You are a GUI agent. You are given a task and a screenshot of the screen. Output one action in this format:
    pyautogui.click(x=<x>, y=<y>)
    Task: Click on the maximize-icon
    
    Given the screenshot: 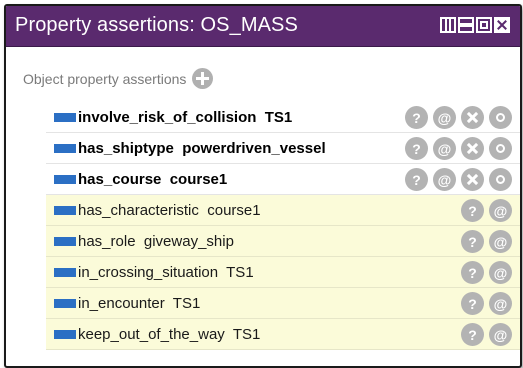 What is the action you would take?
    pyautogui.click(x=484, y=25)
    